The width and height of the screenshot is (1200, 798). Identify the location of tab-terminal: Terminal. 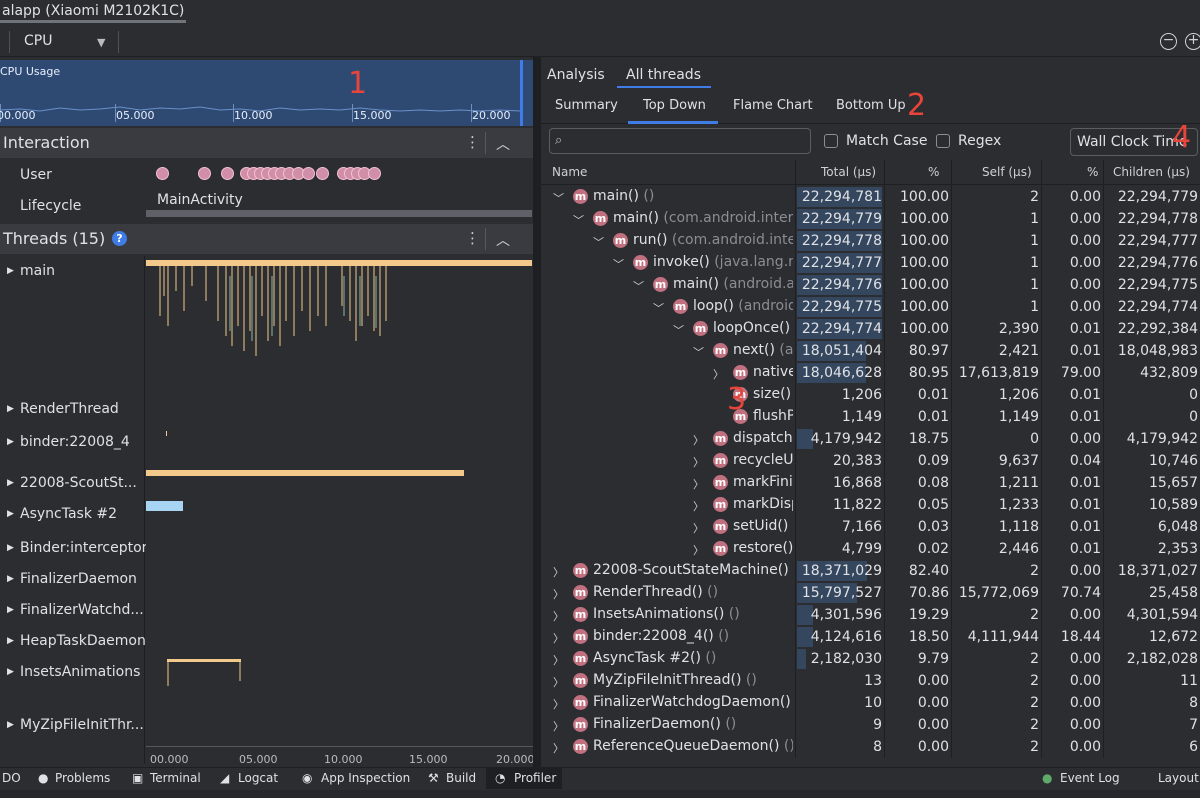
(175, 778).